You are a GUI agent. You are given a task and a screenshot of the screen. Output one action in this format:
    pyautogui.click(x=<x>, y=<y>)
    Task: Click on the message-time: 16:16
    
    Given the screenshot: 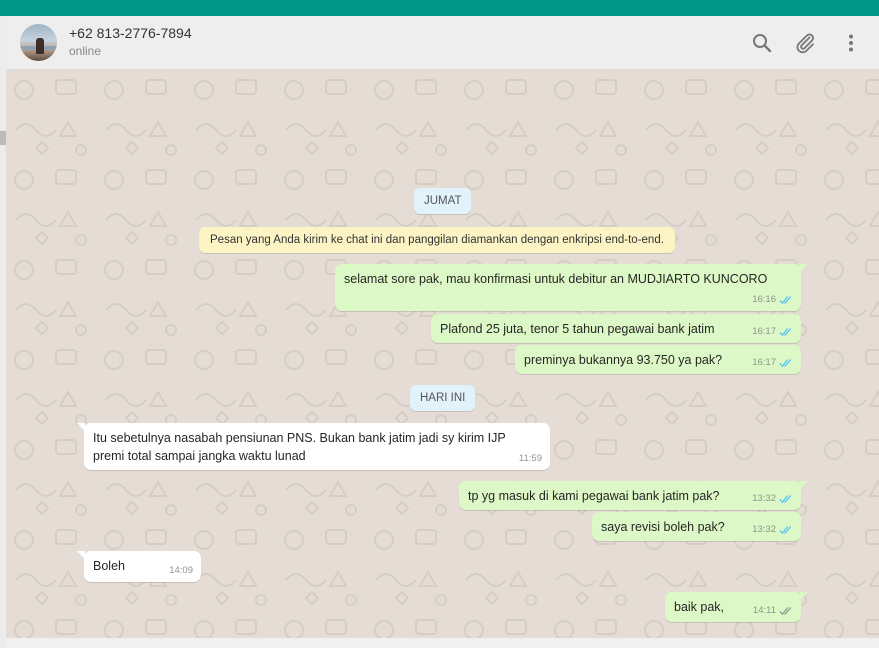 What is the action you would take?
    pyautogui.click(x=764, y=299)
    